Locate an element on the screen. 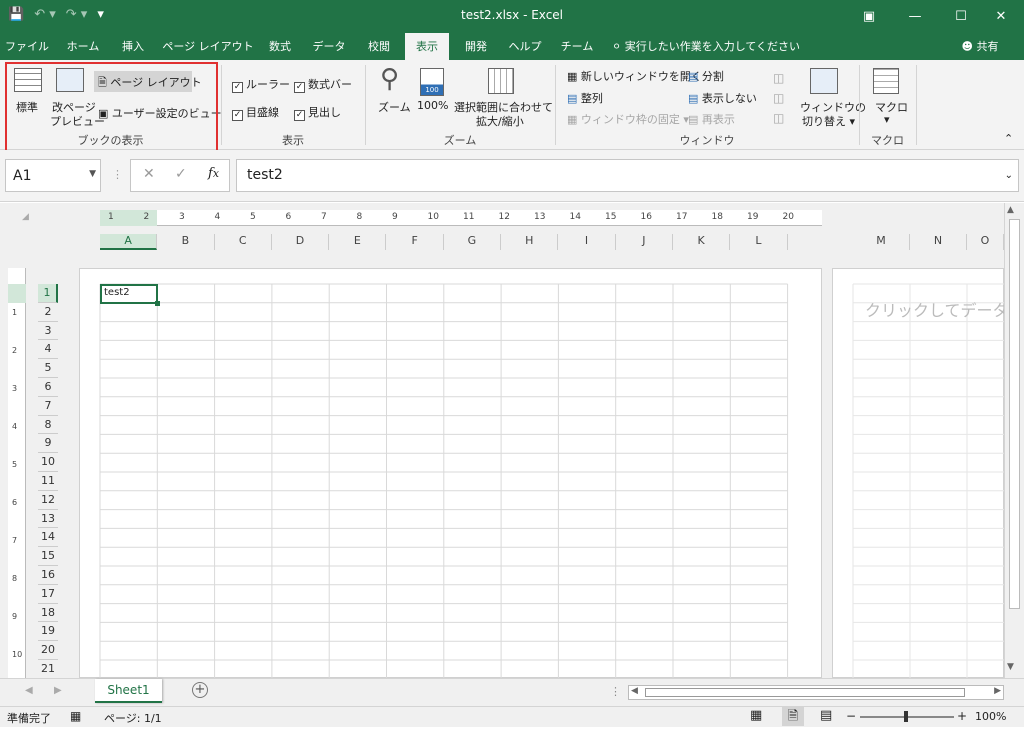 This screenshot has width=1024, height=729. macro-record-icon: ▦ is located at coordinates (75, 716).